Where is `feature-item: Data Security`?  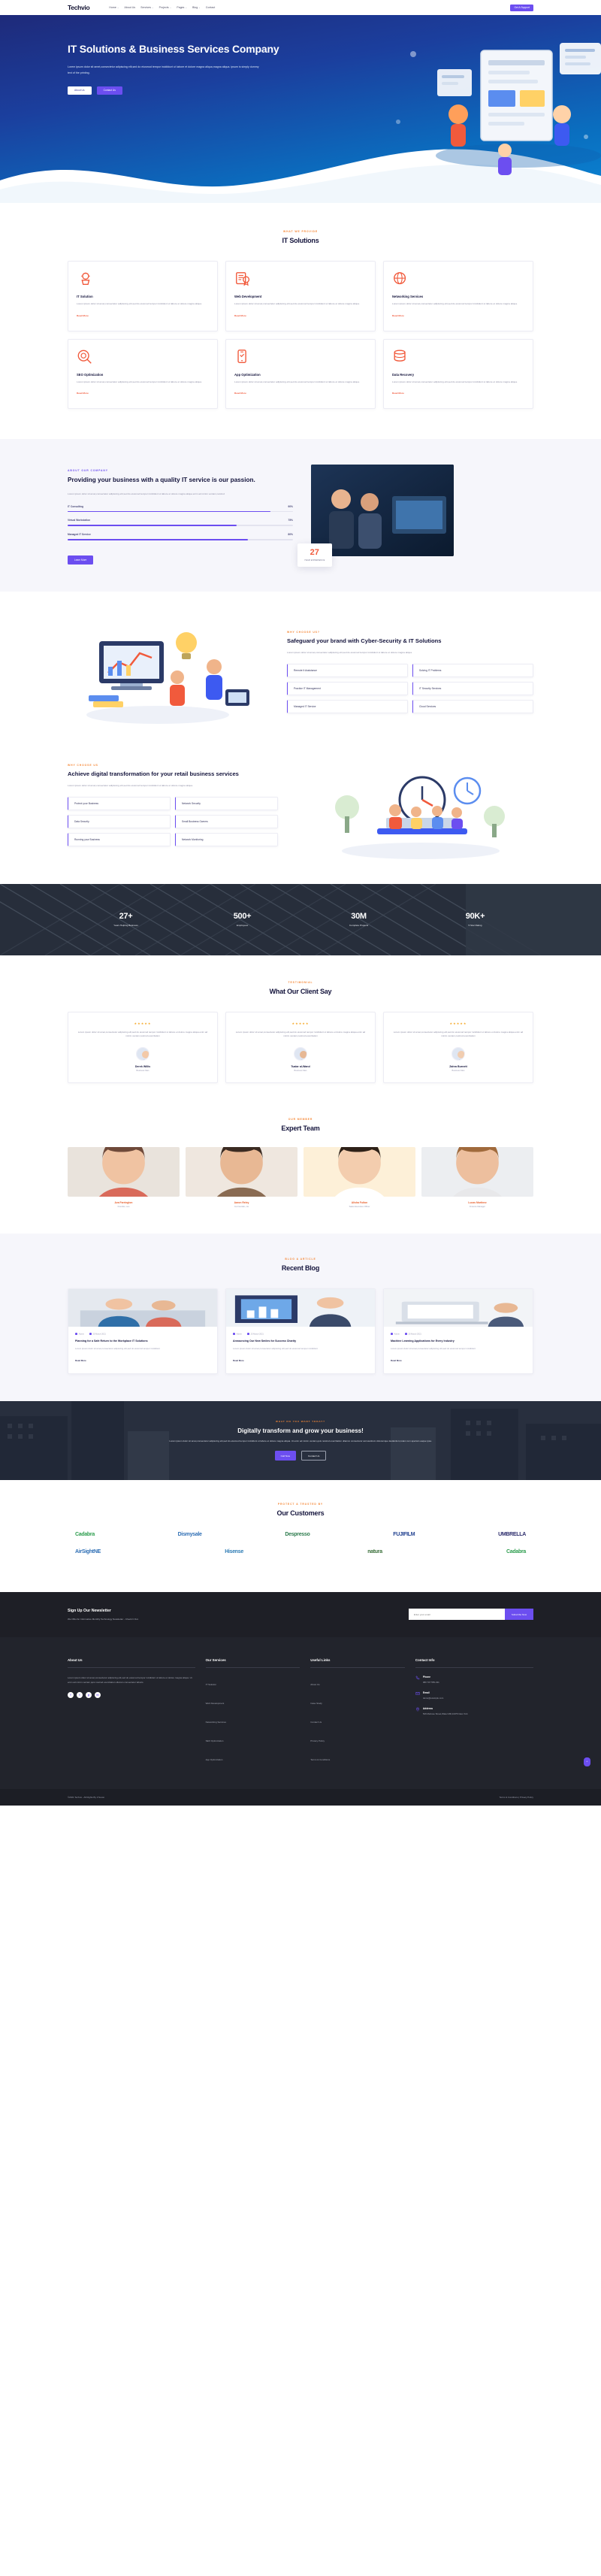 feature-item: Data Security is located at coordinates (119, 822).